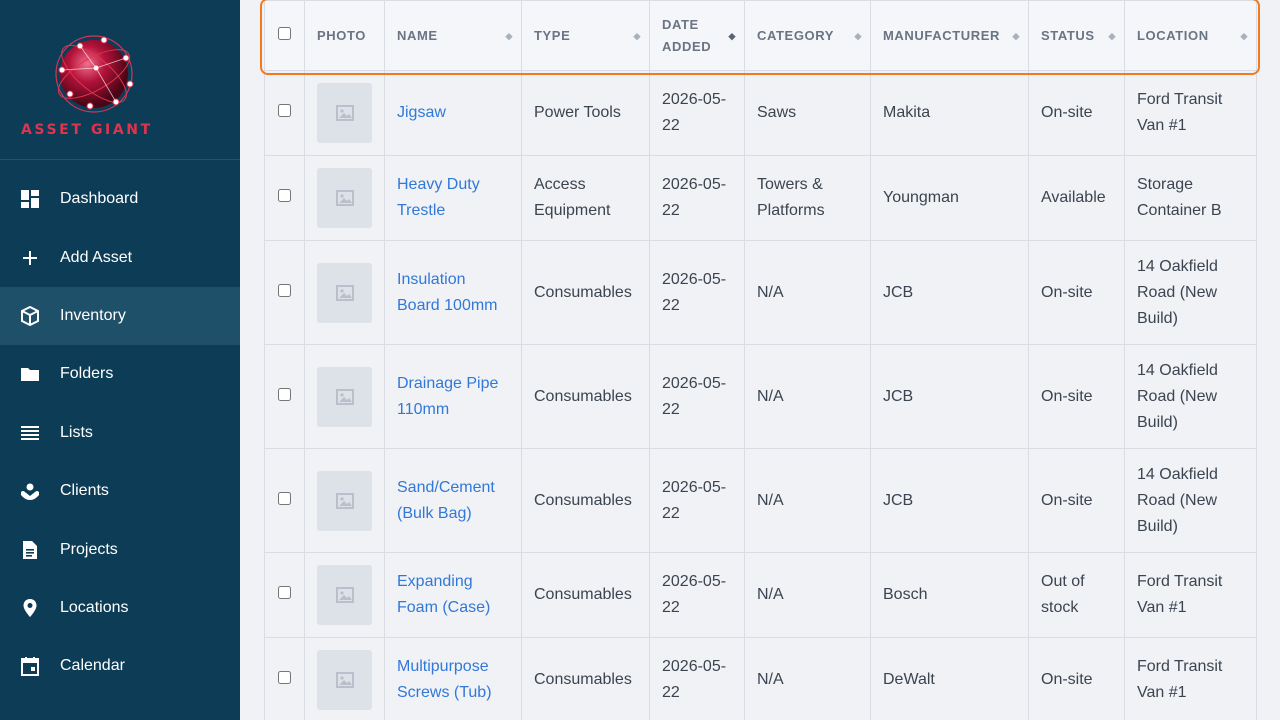 The height and width of the screenshot is (720, 1280). Describe the element at coordinates (438, 197) in the screenshot. I see `asset-name-link: Heavy Duty Trestle` at that location.